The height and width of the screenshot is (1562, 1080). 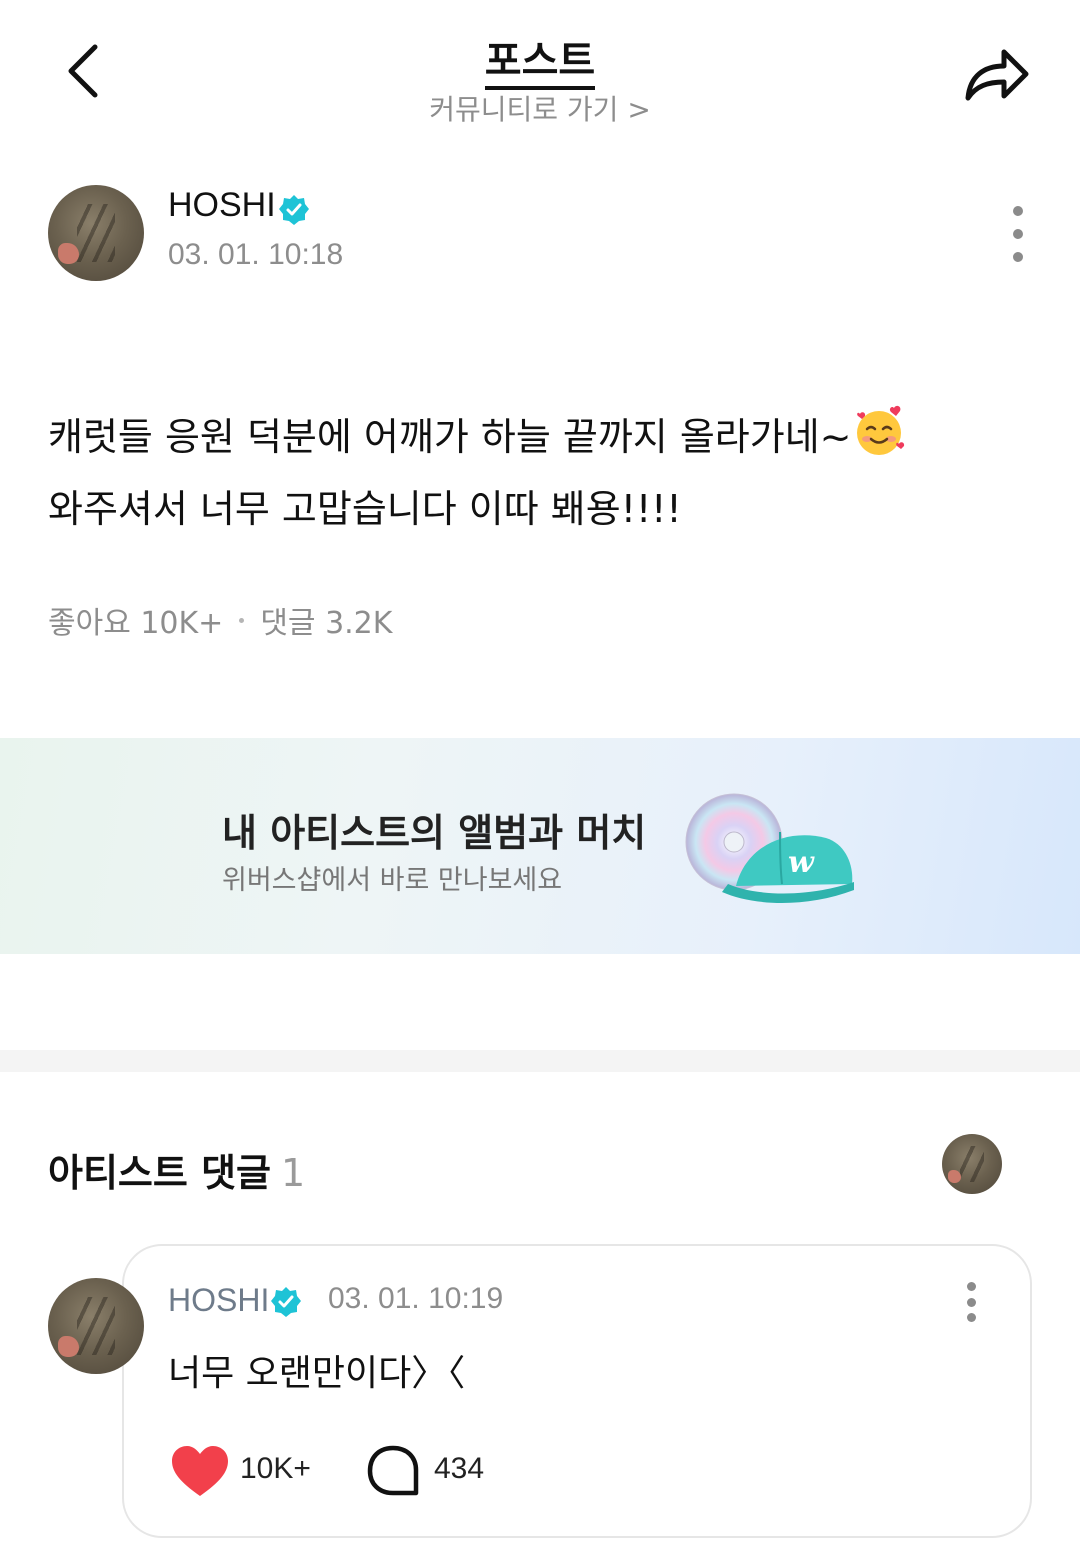 What do you see at coordinates (459, 1468) in the screenshot?
I see `comment-reply-count: 434` at bounding box center [459, 1468].